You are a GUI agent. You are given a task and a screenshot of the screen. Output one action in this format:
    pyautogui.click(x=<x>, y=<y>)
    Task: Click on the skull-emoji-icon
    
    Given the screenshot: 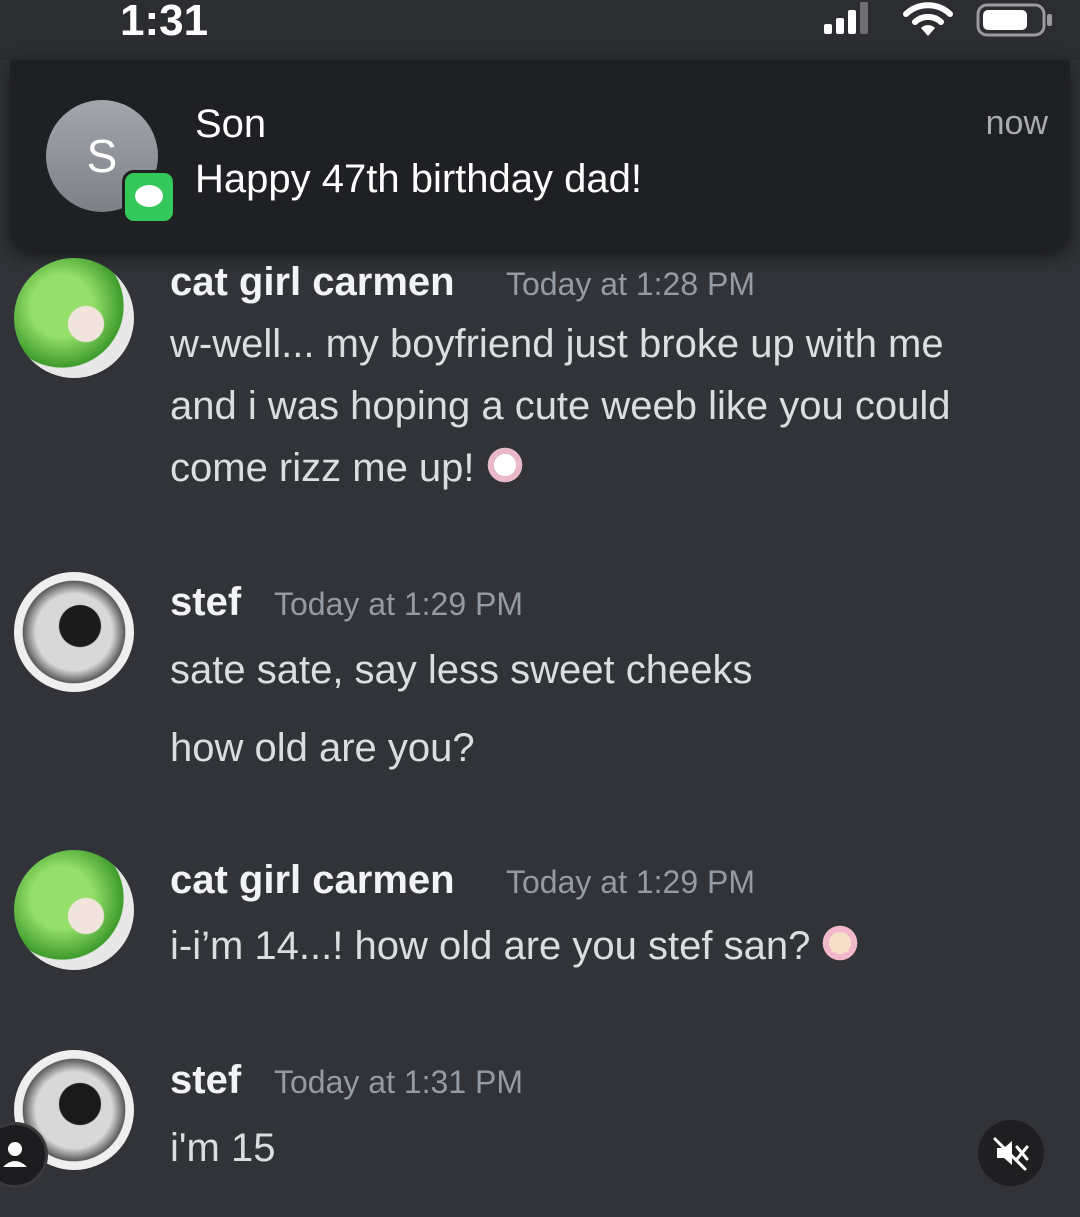 What is the action you would take?
    pyautogui.click(x=504, y=467)
    